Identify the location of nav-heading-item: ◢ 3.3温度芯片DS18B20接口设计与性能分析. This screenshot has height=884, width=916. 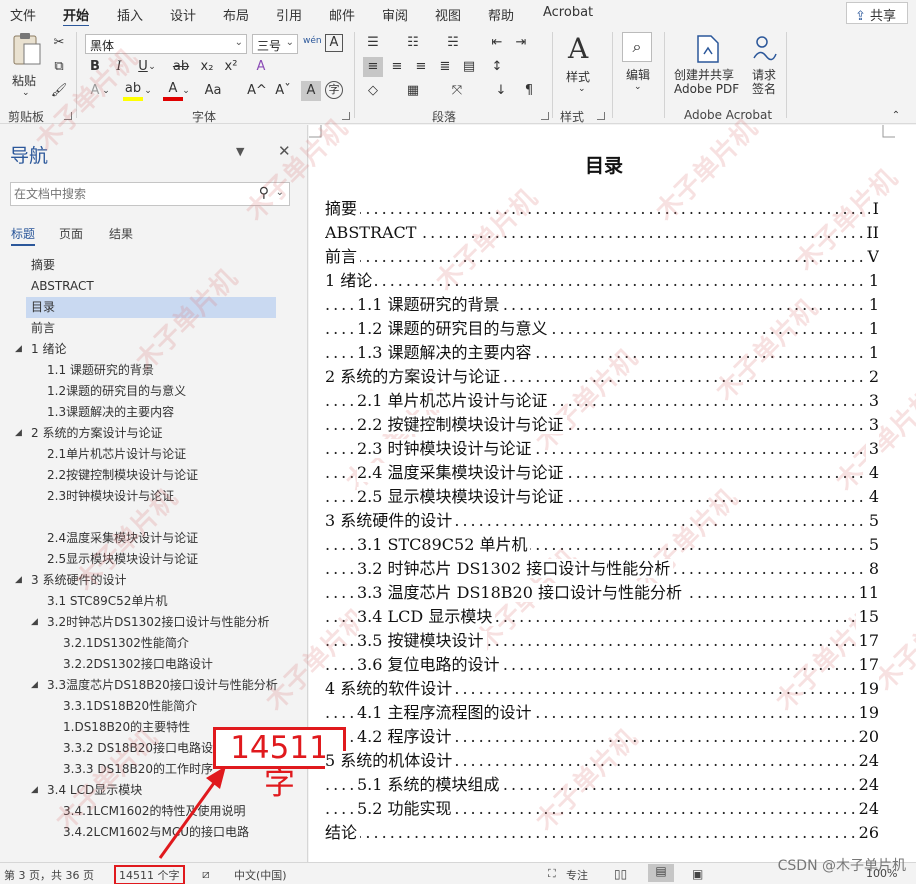
(150, 685).